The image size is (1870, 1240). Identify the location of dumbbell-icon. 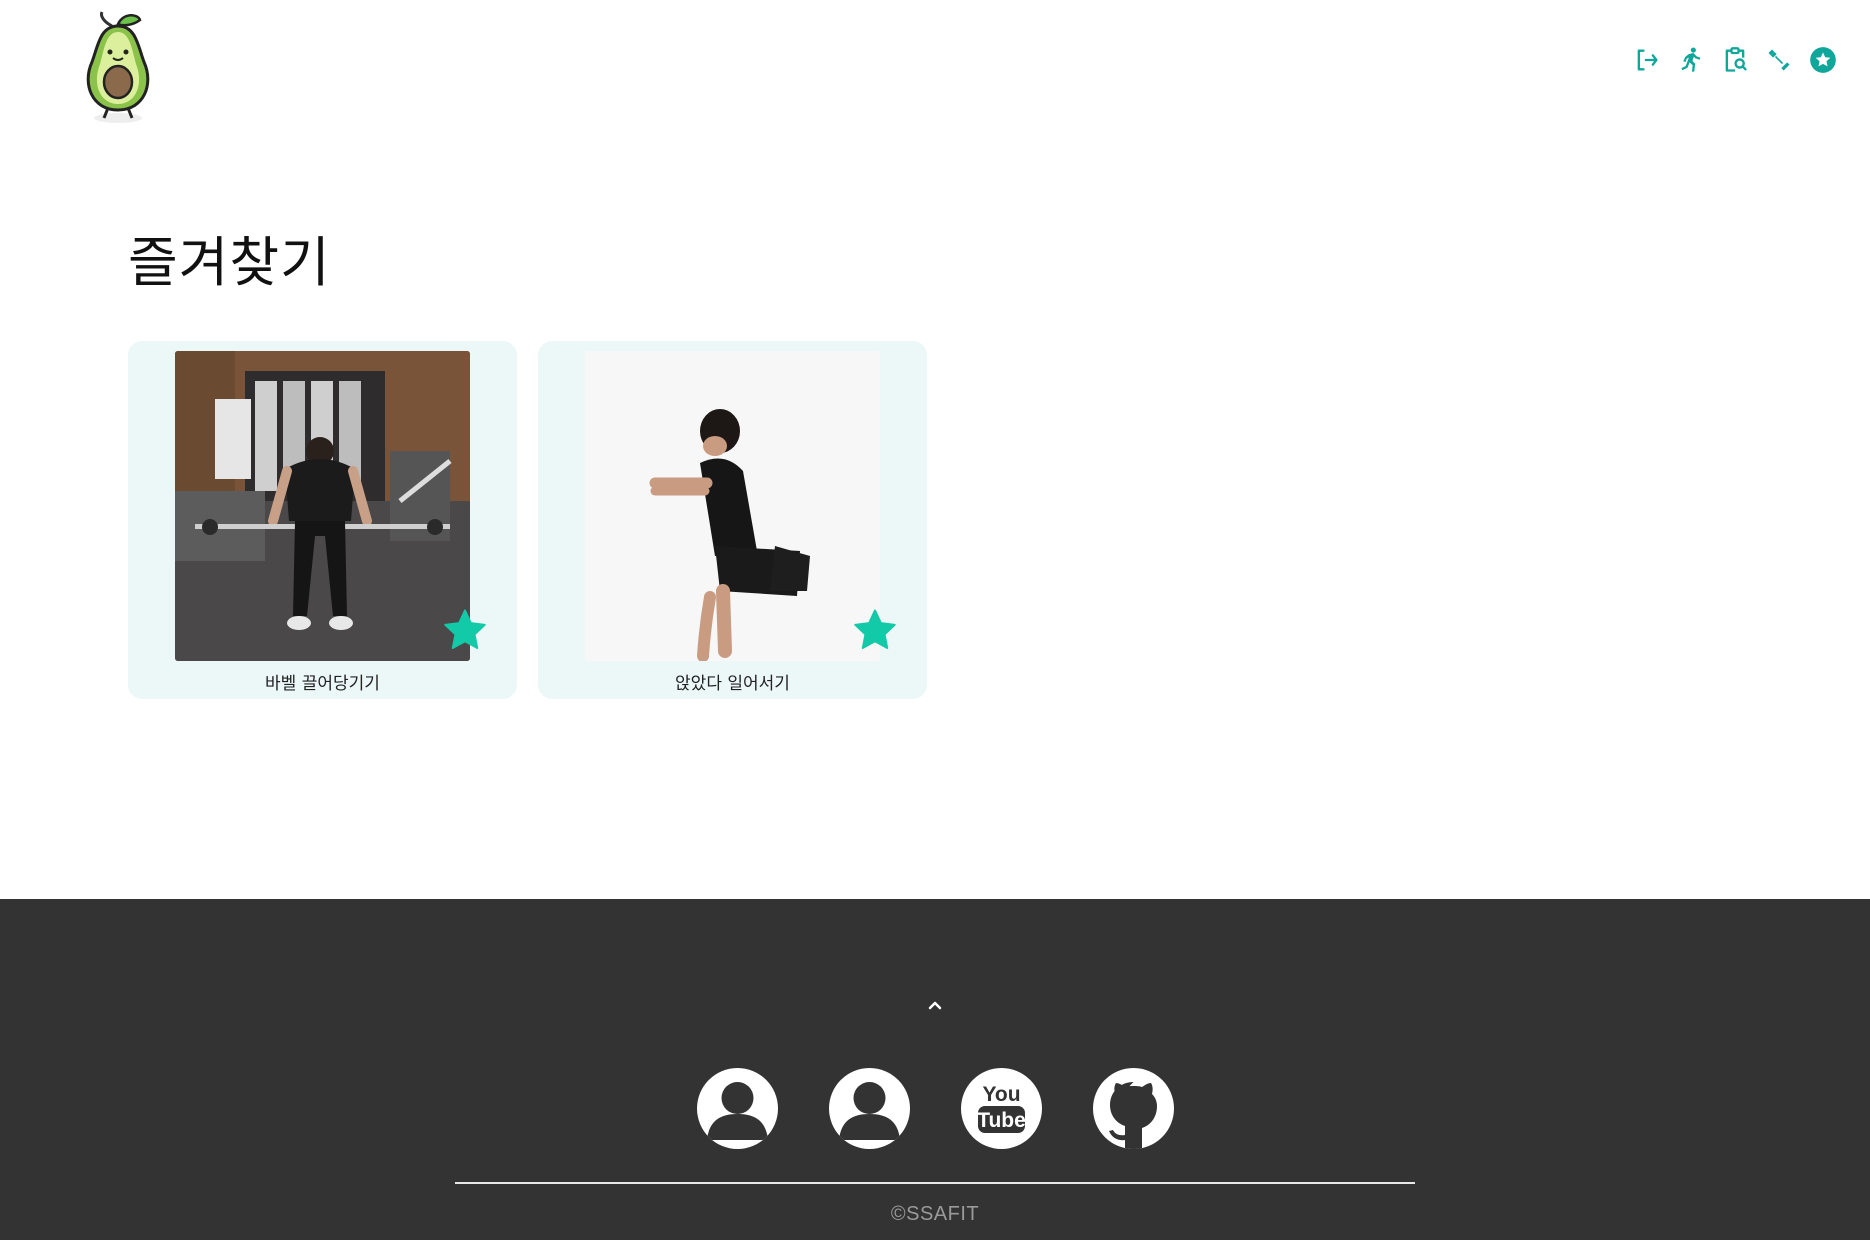
(1779, 60).